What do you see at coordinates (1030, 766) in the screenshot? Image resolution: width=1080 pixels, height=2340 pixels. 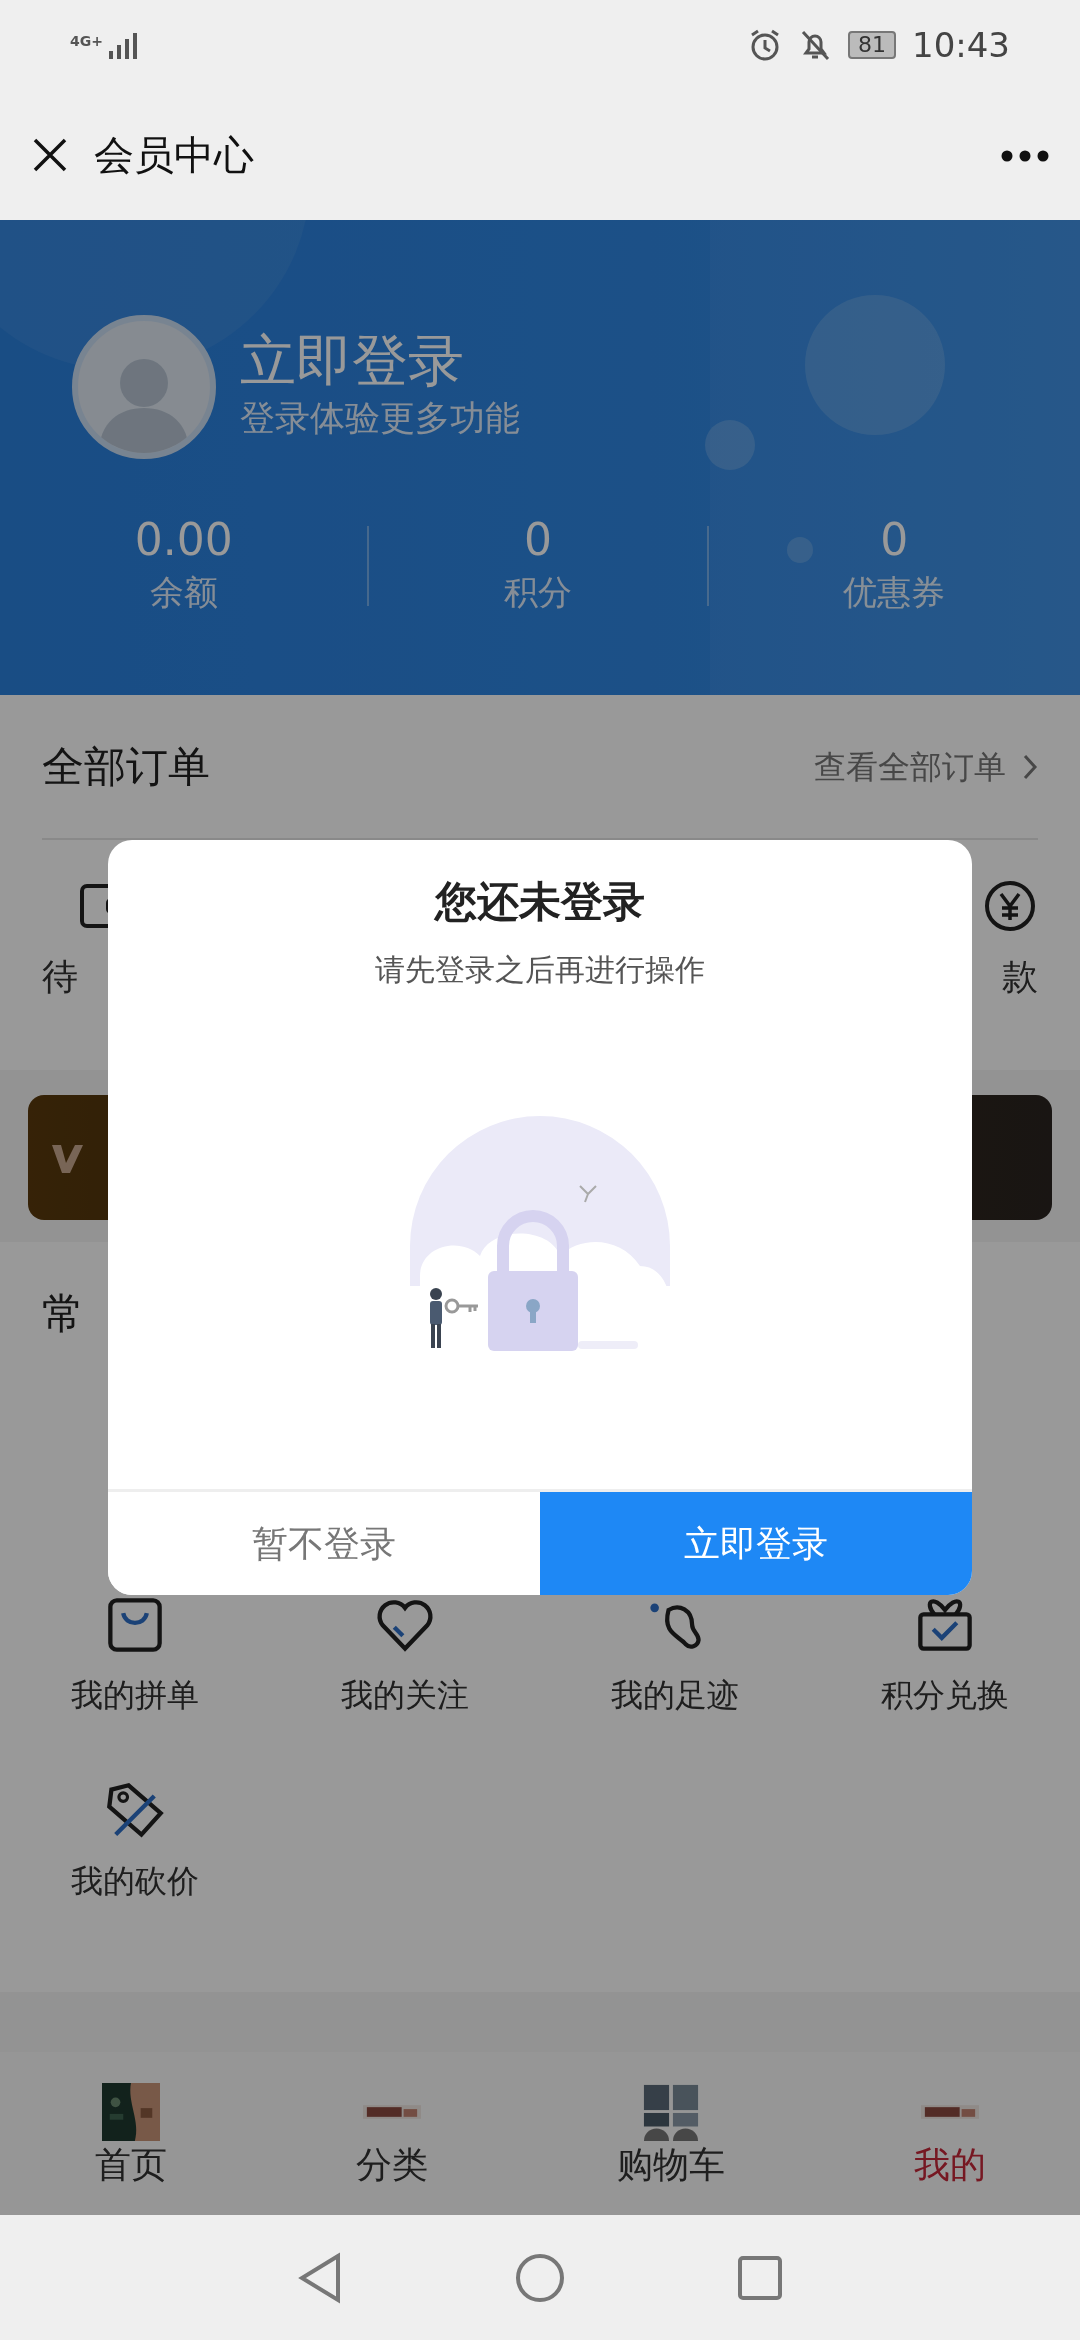 I see `chevron-right-icon` at bounding box center [1030, 766].